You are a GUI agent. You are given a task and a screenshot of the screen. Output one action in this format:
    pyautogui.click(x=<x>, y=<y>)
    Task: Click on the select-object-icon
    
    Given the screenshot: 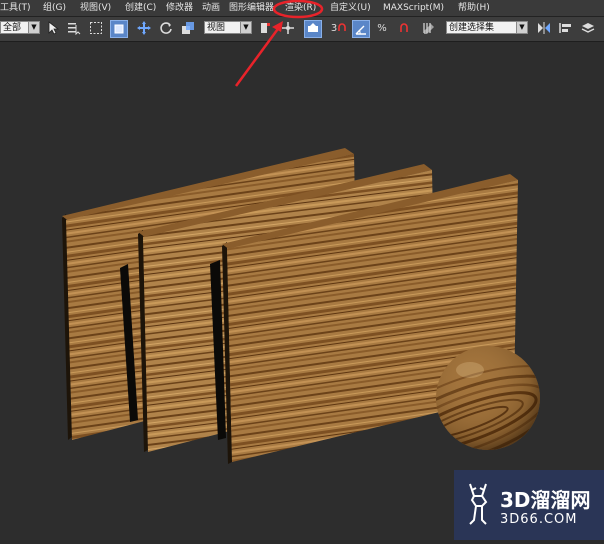 What is the action you would take?
    pyautogui.click(x=54, y=28)
    